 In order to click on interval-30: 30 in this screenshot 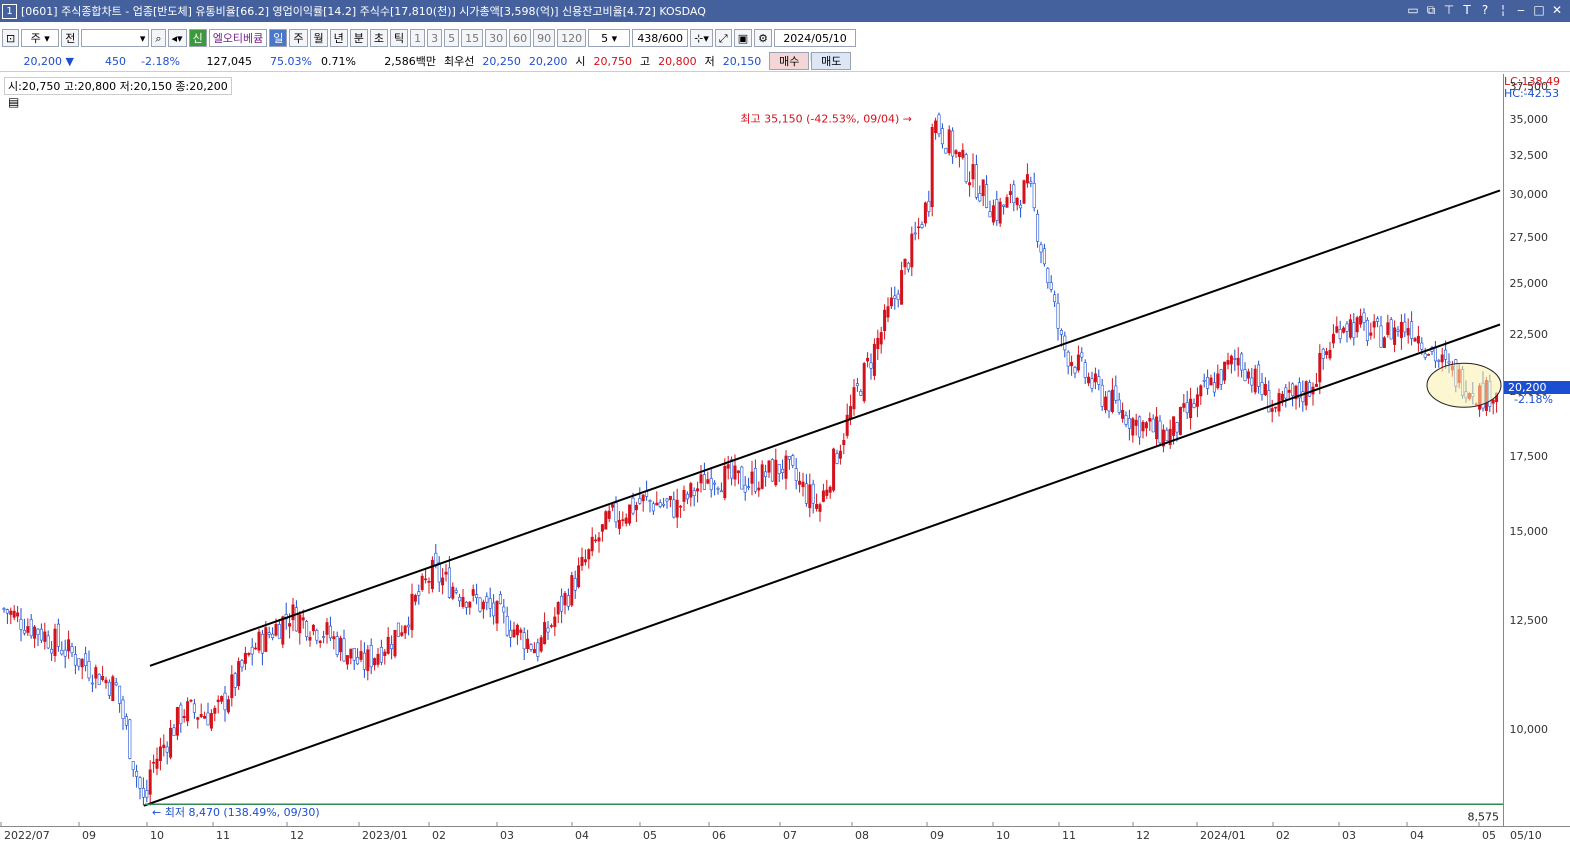, I will do `click(496, 38)`.